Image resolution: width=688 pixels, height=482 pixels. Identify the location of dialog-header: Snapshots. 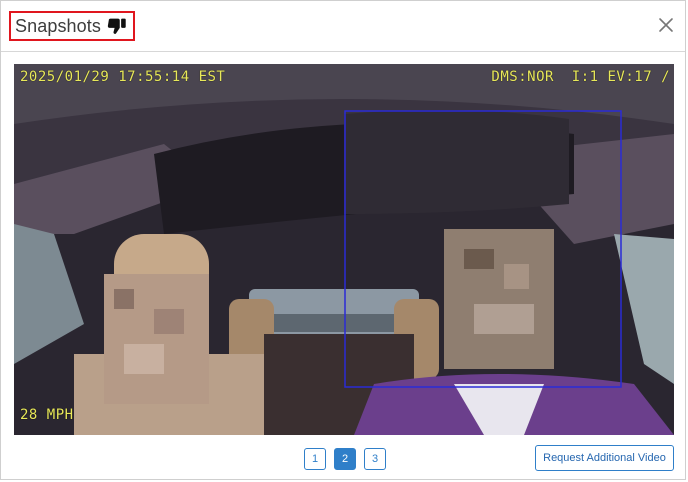
(343, 26).